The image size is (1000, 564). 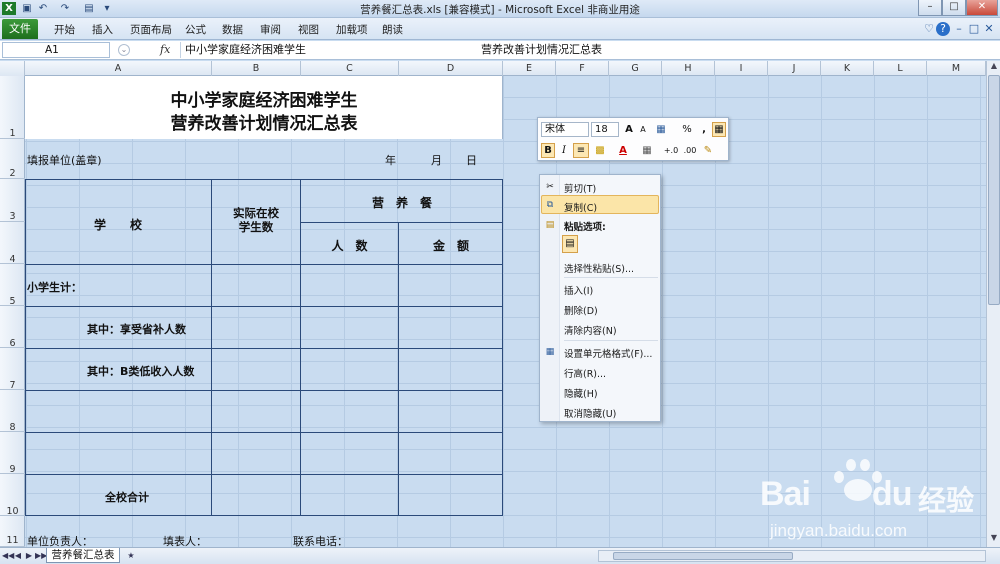 What do you see at coordinates (550, 187) in the screenshot?
I see `scissors-icon: ✂` at bounding box center [550, 187].